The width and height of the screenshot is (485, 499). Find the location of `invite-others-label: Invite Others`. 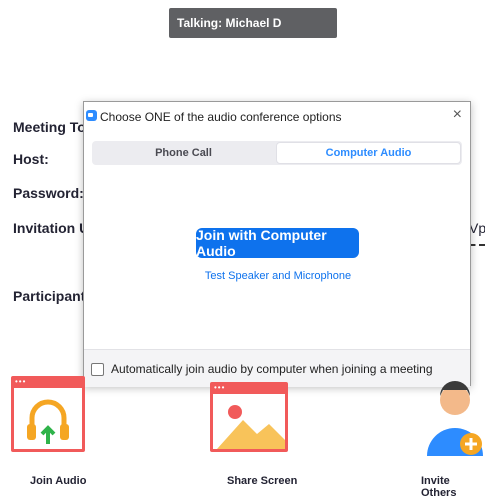

invite-others-label: Invite Others is located at coordinates (439, 487).